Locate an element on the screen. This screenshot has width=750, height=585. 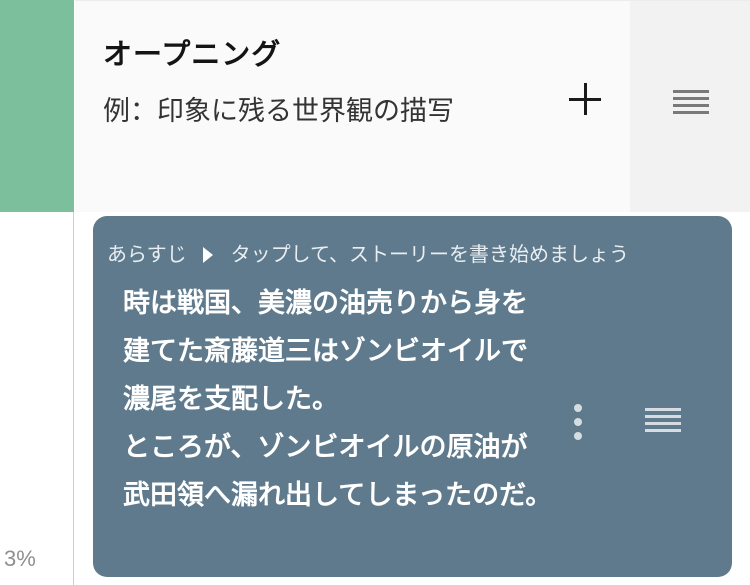
synopsis-header: あらすじ タップして、ストーリーを書き始めましょう is located at coordinates (368, 252).